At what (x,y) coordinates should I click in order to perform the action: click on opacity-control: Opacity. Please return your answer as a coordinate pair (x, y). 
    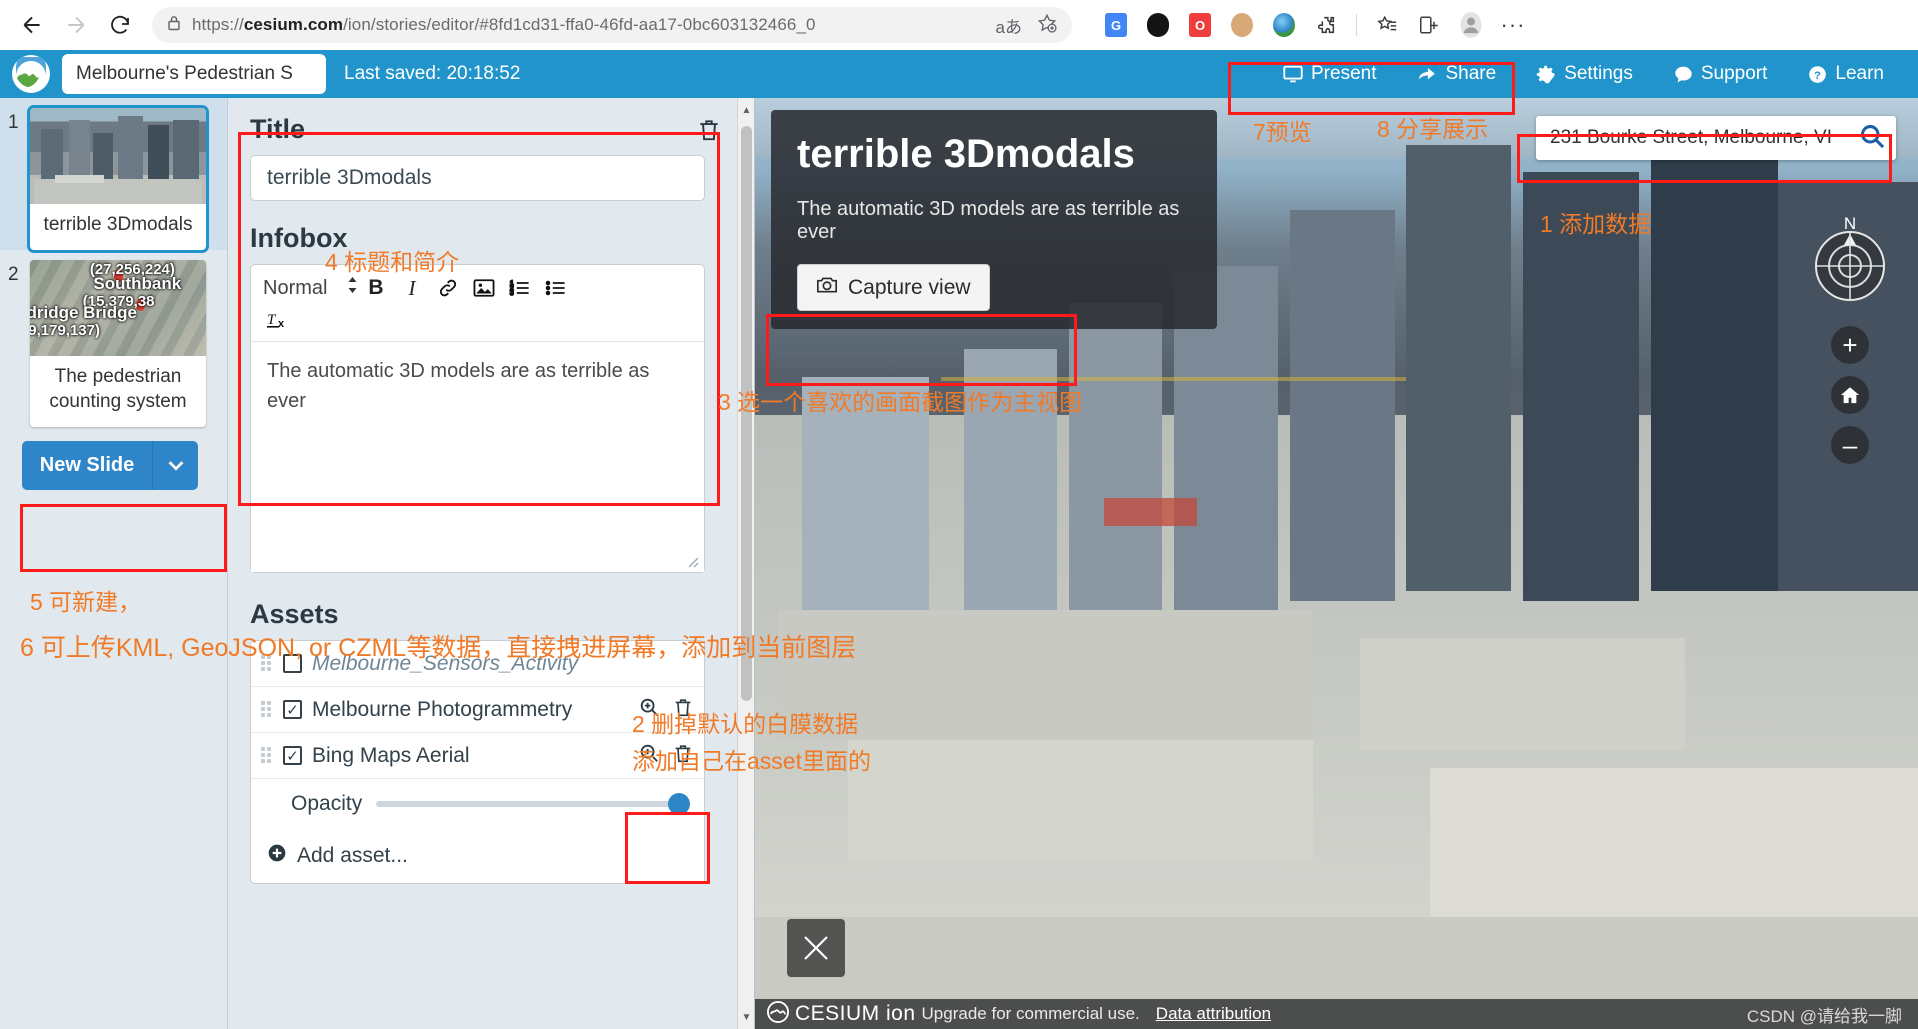
    Looking at the image, I should click on (477, 804).